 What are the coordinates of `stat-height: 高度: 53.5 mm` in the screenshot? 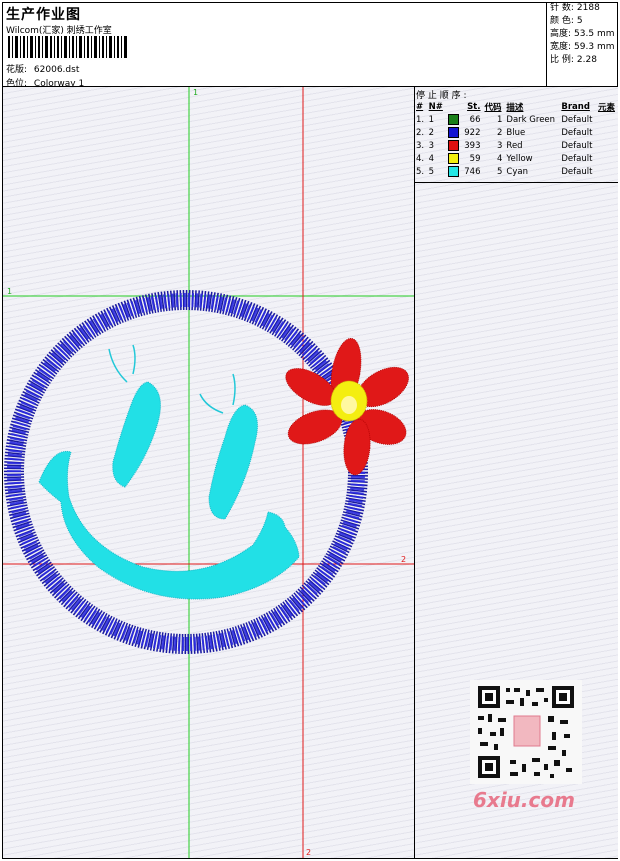 It's located at (582, 34).